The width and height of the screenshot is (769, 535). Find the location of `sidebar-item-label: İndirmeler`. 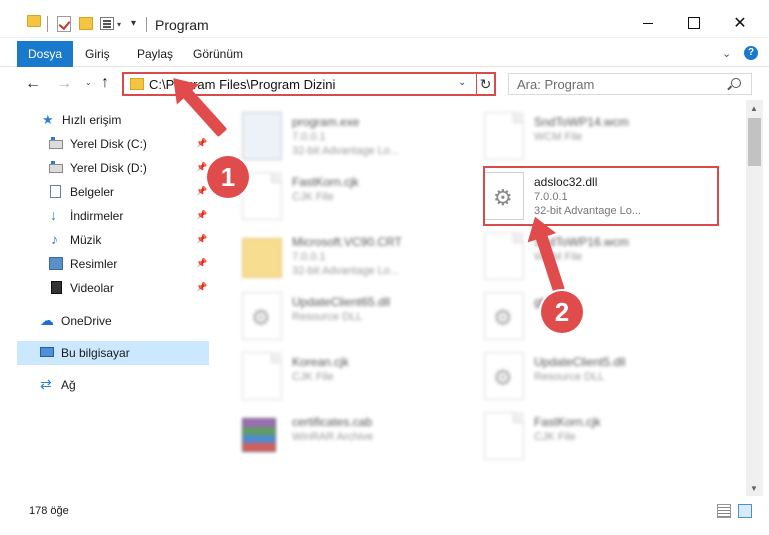

sidebar-item-label: İndirmeler is located at coordinates (97, 216).